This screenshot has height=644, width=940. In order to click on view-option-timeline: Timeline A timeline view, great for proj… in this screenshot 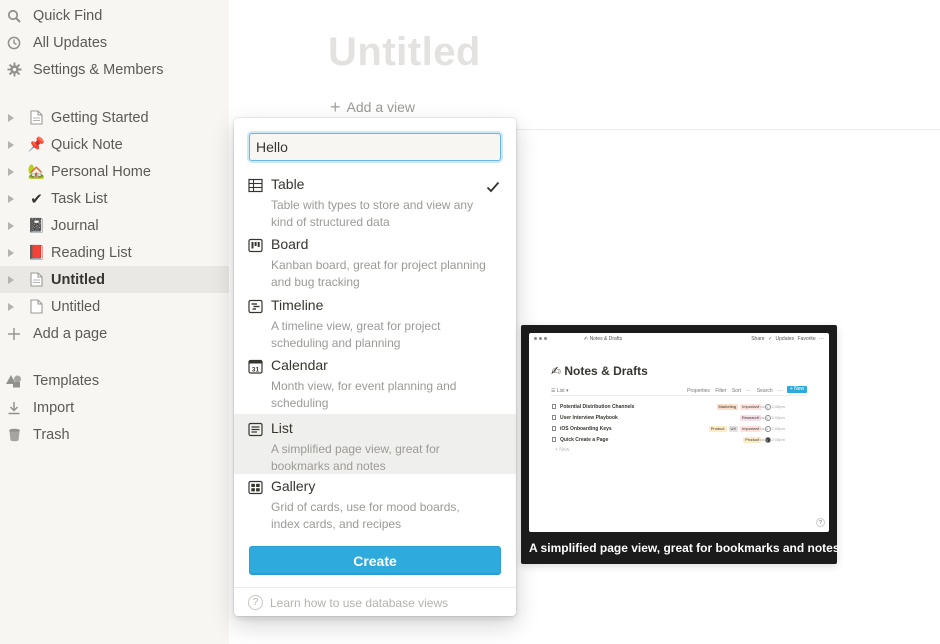, I will do `click(375, 321)`.